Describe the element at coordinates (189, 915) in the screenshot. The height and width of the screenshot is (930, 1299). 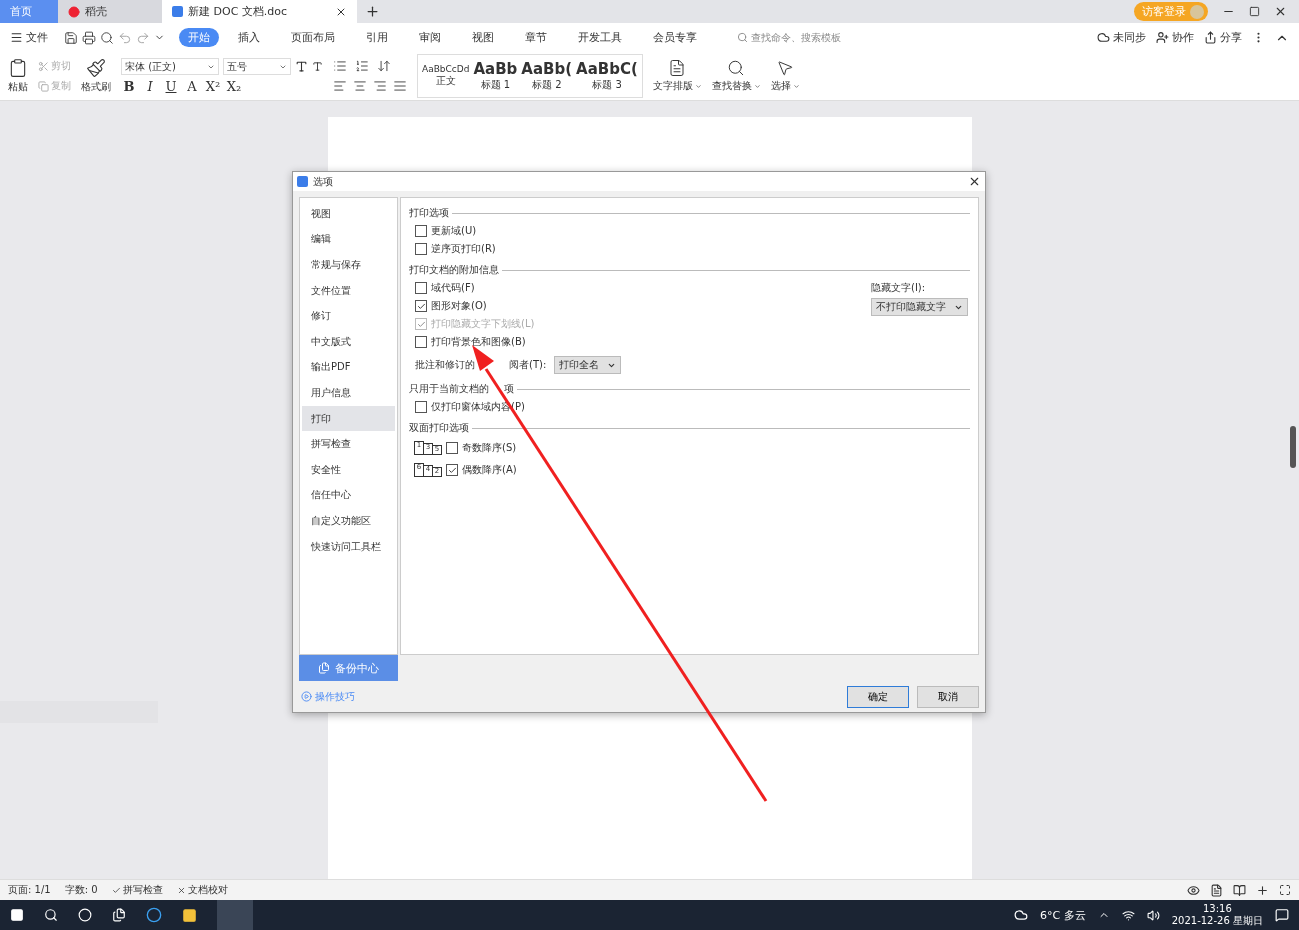
I see `folder-icon` at that location.